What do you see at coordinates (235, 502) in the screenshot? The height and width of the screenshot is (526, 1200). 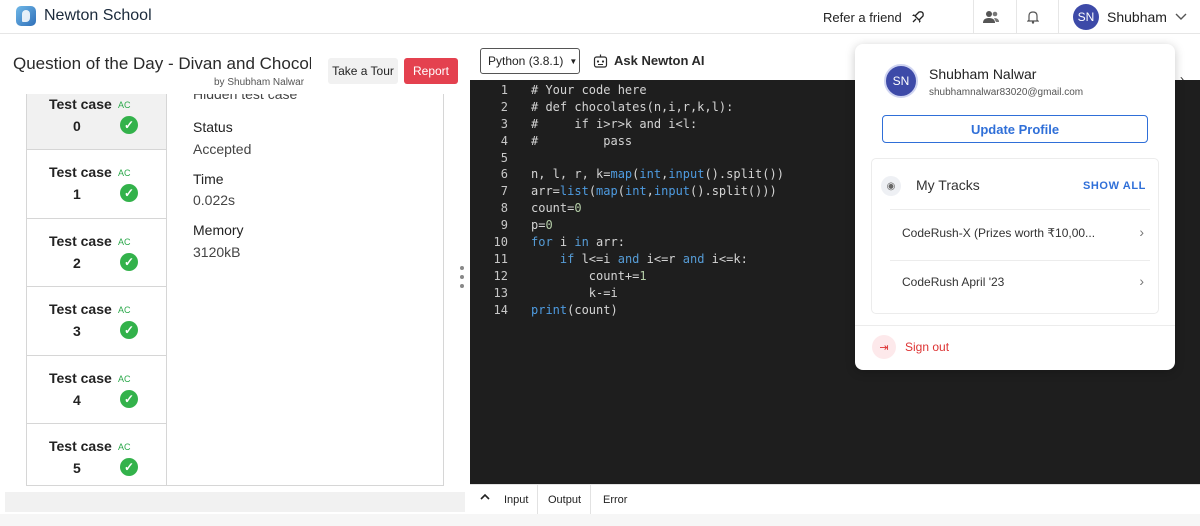 I see `left-panel-footer` at bounding box center [235, 502].